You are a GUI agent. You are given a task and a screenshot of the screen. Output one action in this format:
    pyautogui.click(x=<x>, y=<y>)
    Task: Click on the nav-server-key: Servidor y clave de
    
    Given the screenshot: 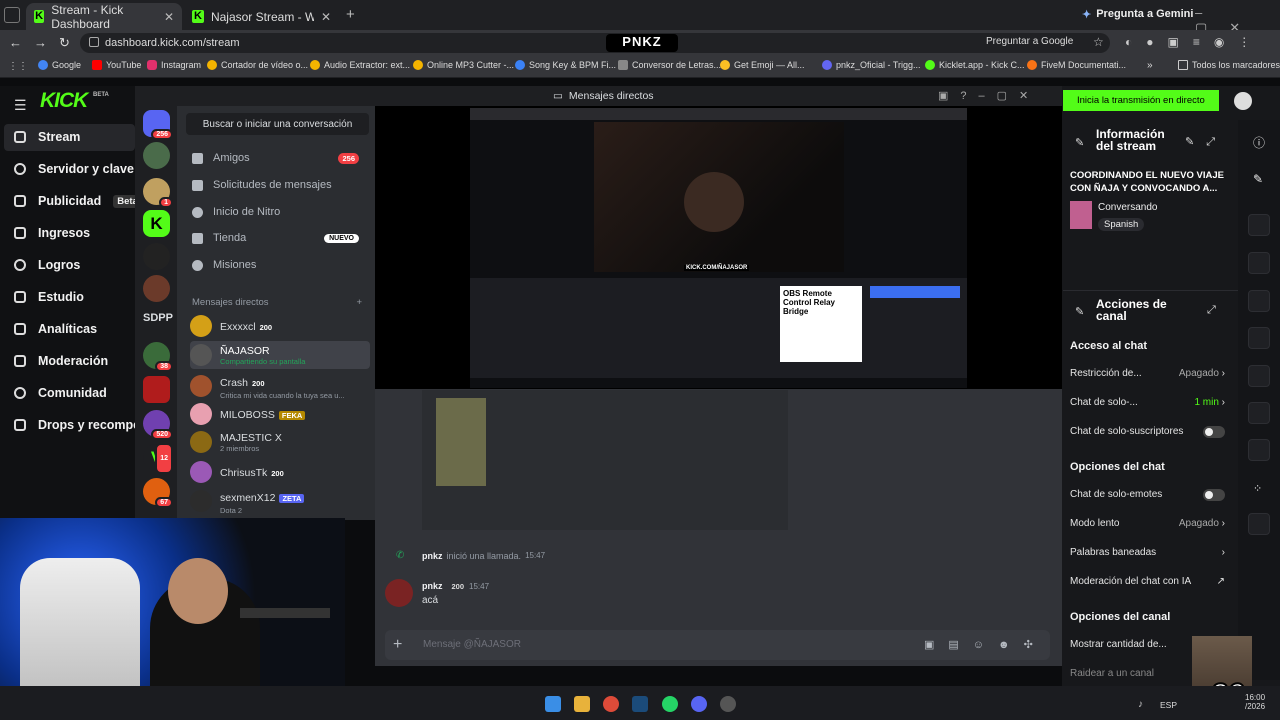 What is the action you would take?
    pyautogui.click(x=83, y=169)
    